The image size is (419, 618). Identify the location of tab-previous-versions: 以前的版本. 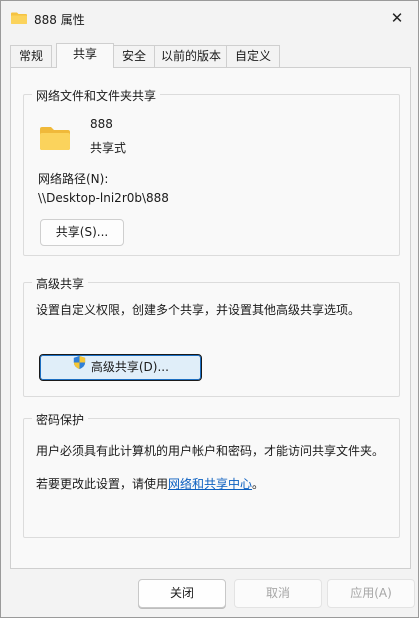
(191, 56).